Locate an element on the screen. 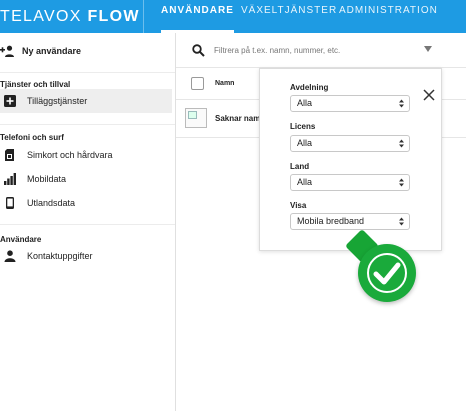 The image size is (466, 411). close-icon is located at coordinates (429, 95).